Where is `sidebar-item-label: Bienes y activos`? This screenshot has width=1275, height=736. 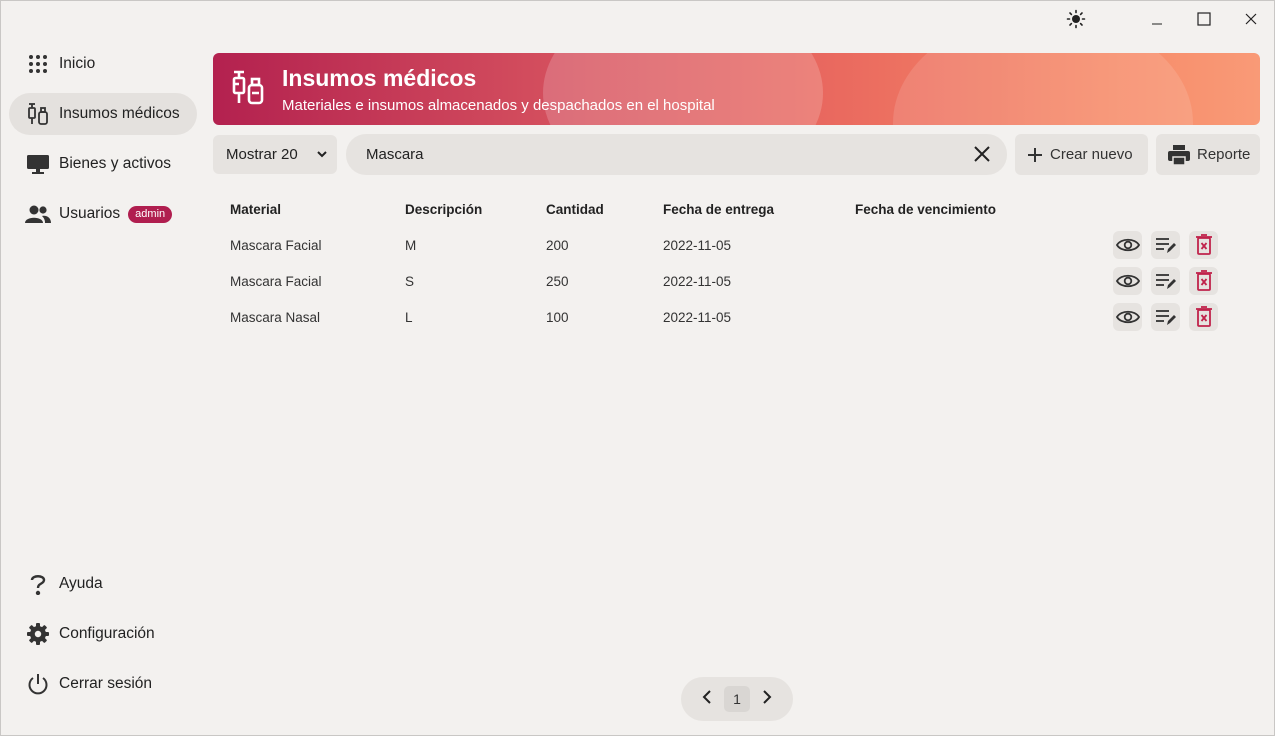 sidebar-item-label: Bienes y activos is located at coordinates (115, 163).